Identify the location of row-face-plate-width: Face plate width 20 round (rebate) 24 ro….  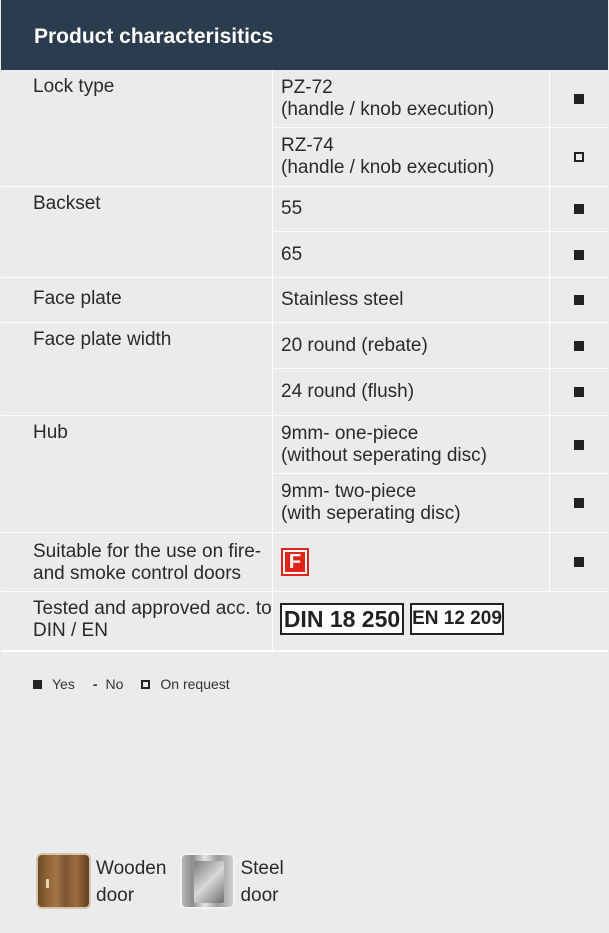
(304, 369).